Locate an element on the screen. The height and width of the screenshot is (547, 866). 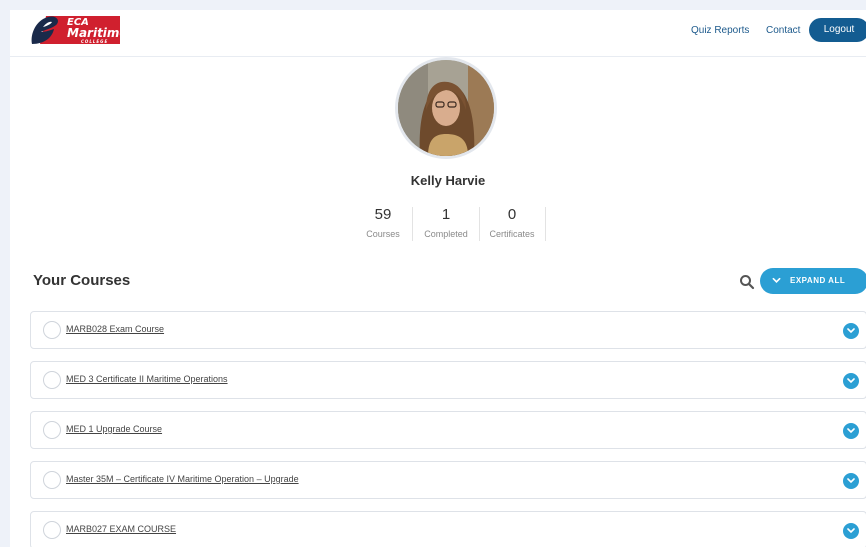
expand-all-button: EXPAND ALL is located at coordinates (813, 281).